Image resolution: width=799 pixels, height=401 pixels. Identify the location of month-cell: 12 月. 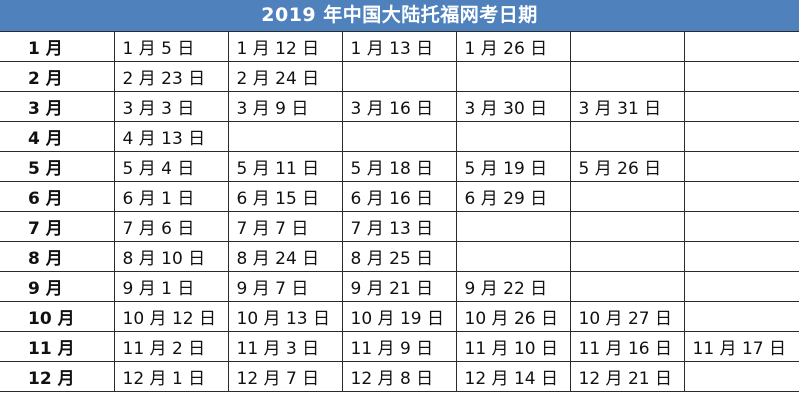
(57, 376).